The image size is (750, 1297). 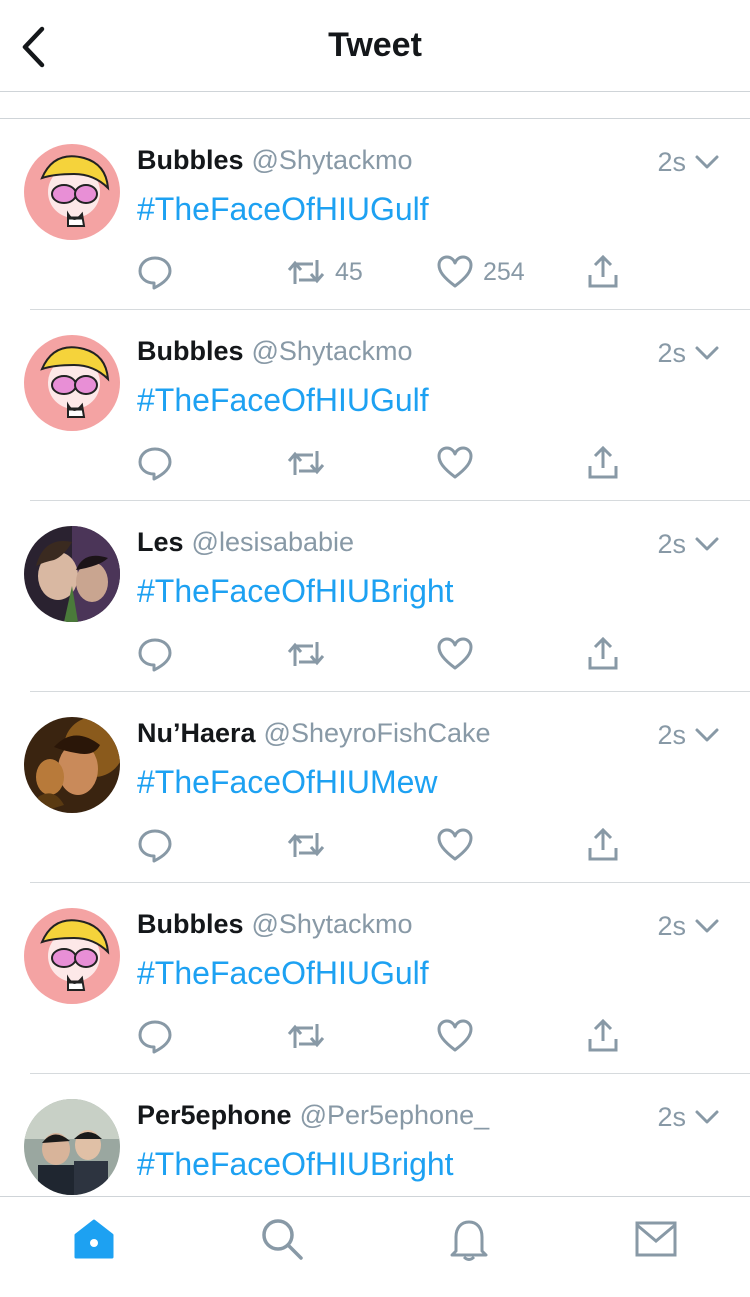 I want to click on handle: @Per5ephone_, so click(x=394, y=1115).